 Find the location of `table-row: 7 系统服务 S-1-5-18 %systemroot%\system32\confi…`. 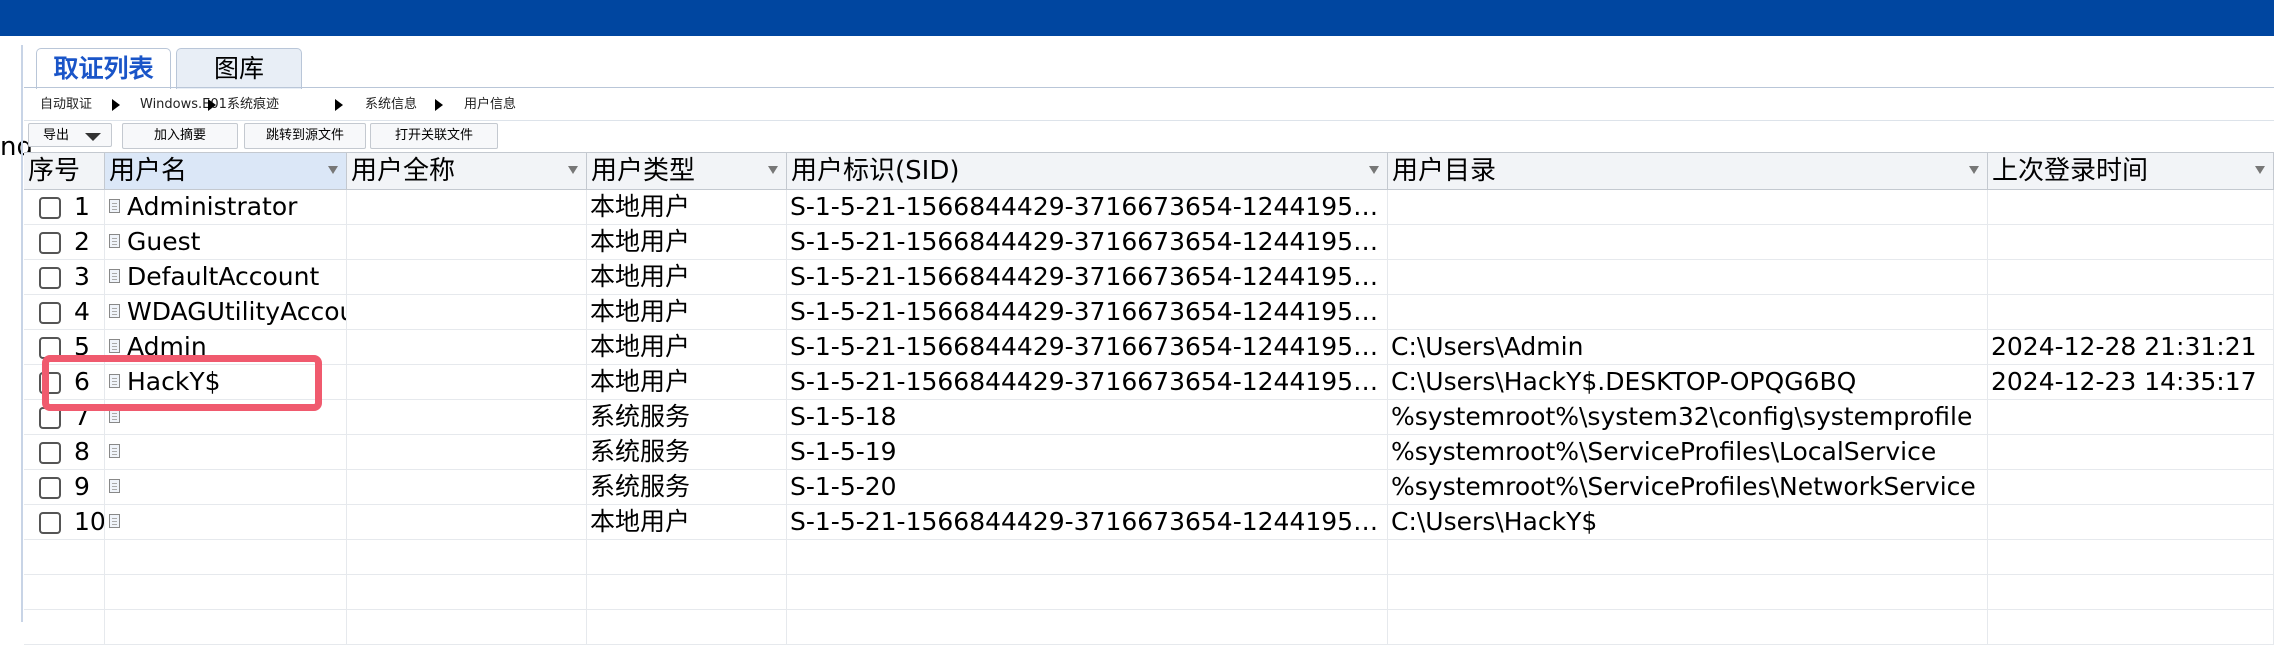

table-row: 7 系统服务 S-1-5-18 %systemroot%\system32\confi… is located at coordinates (1149, 417).